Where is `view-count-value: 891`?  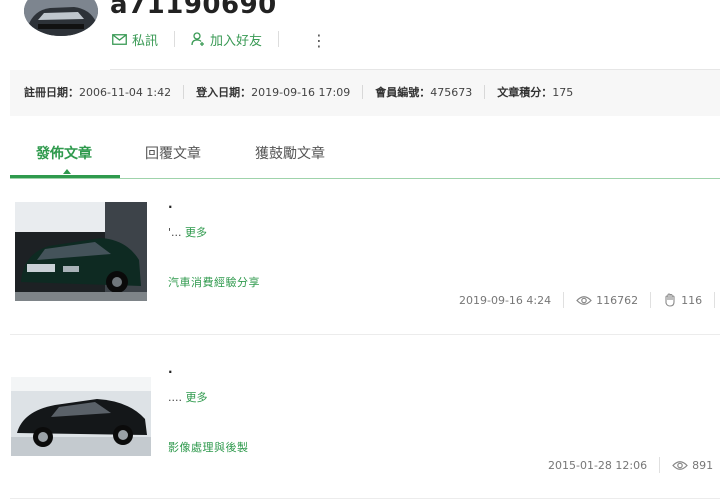
view-count-value: 891 is located at coordinates (703, 465).